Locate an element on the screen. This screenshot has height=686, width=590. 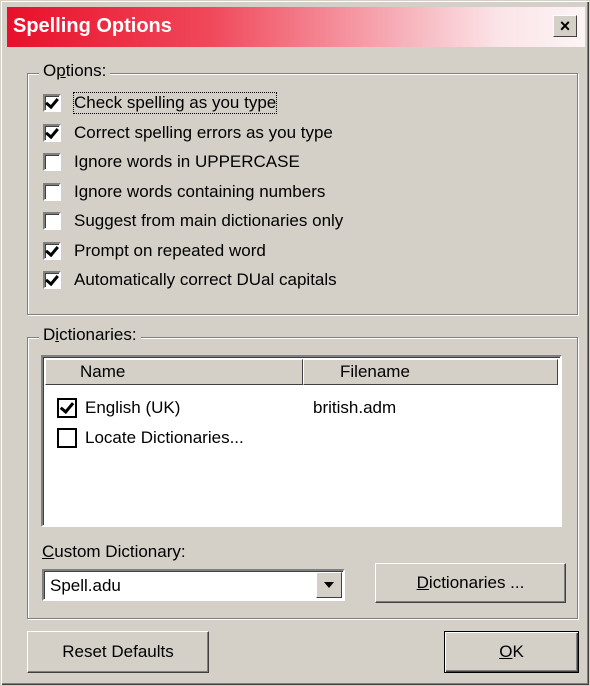
custom-dictionary-value: Spell.adu is located at coordinates (85, 585).